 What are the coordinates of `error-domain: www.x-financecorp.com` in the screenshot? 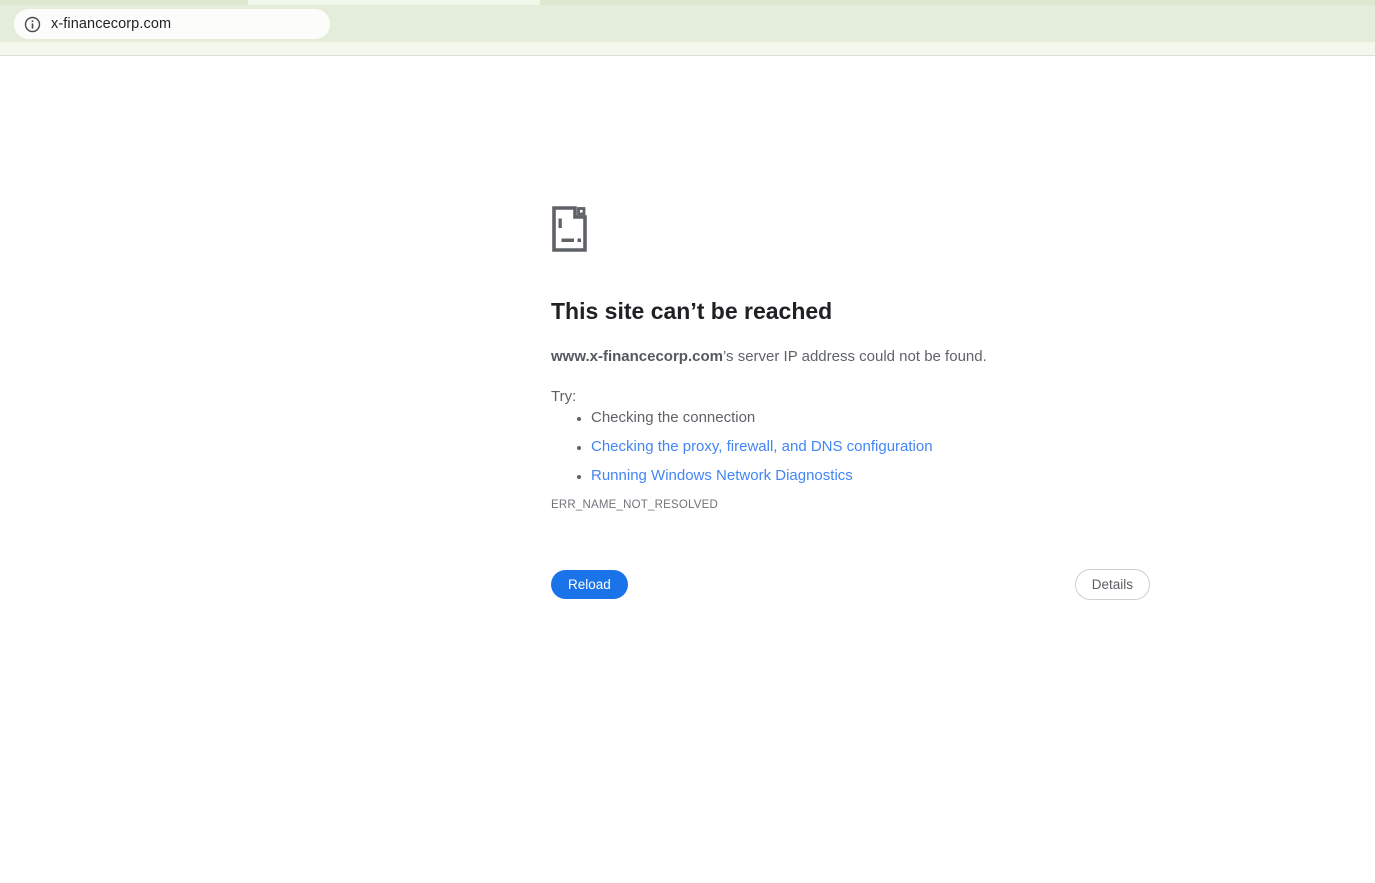 It's located at (637, 356).